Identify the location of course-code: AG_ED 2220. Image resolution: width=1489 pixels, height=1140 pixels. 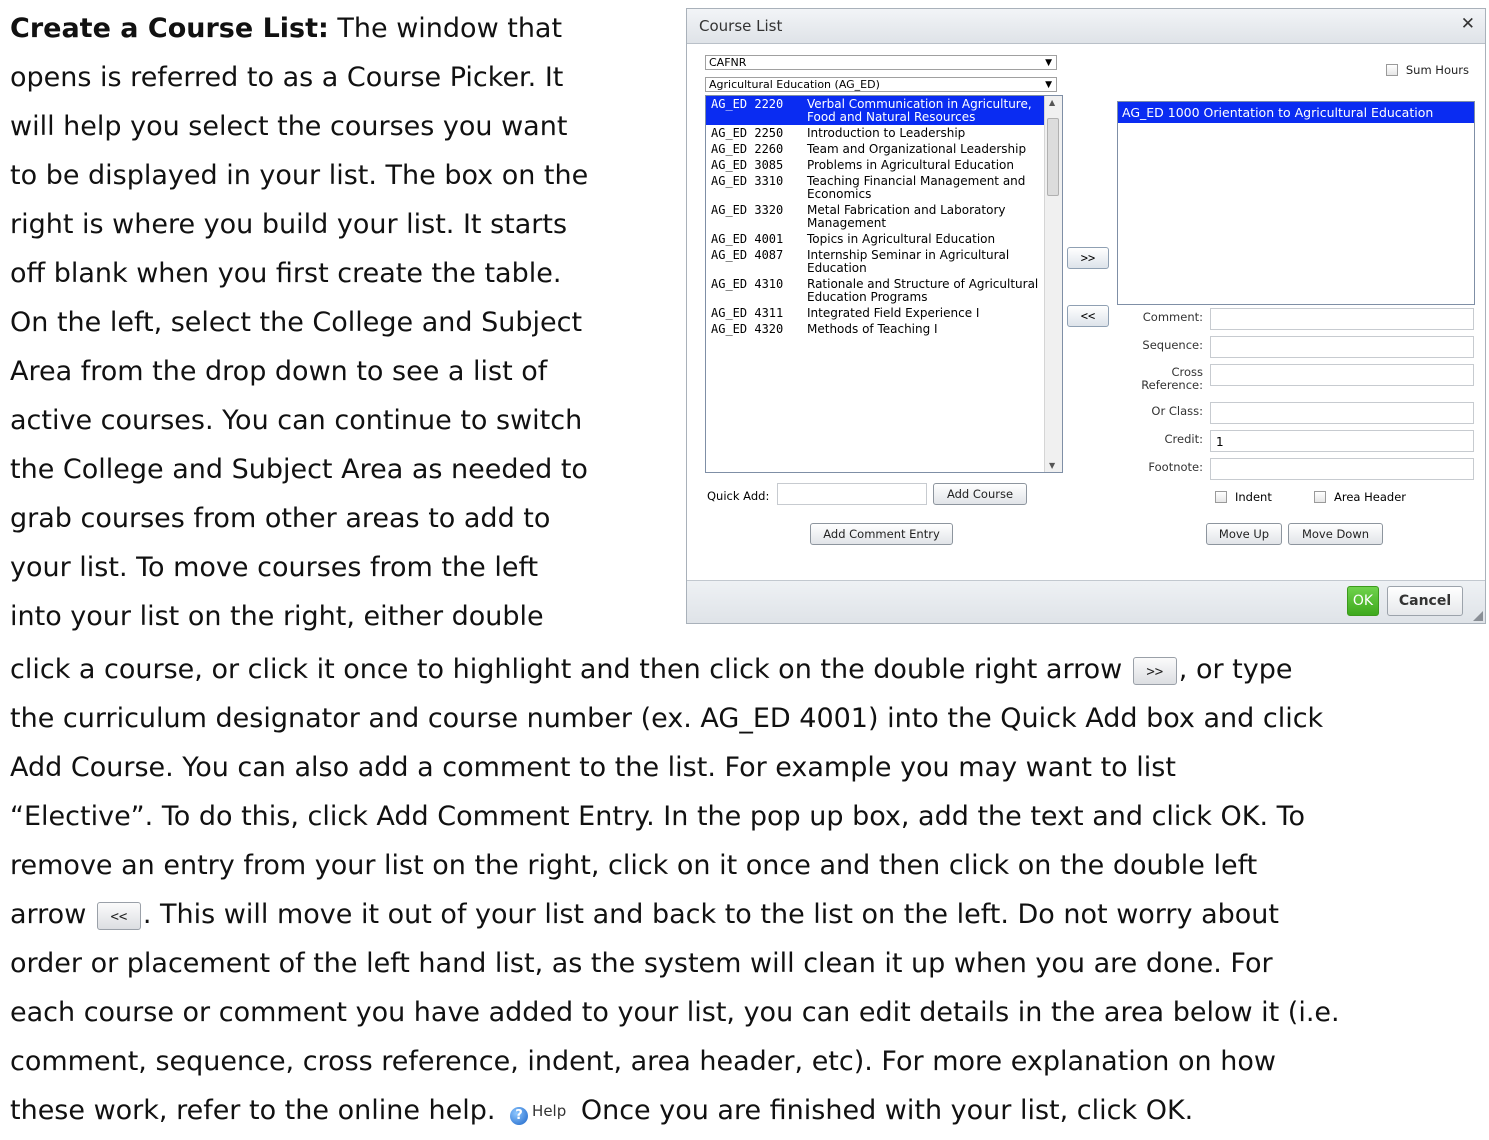
(747, 104).